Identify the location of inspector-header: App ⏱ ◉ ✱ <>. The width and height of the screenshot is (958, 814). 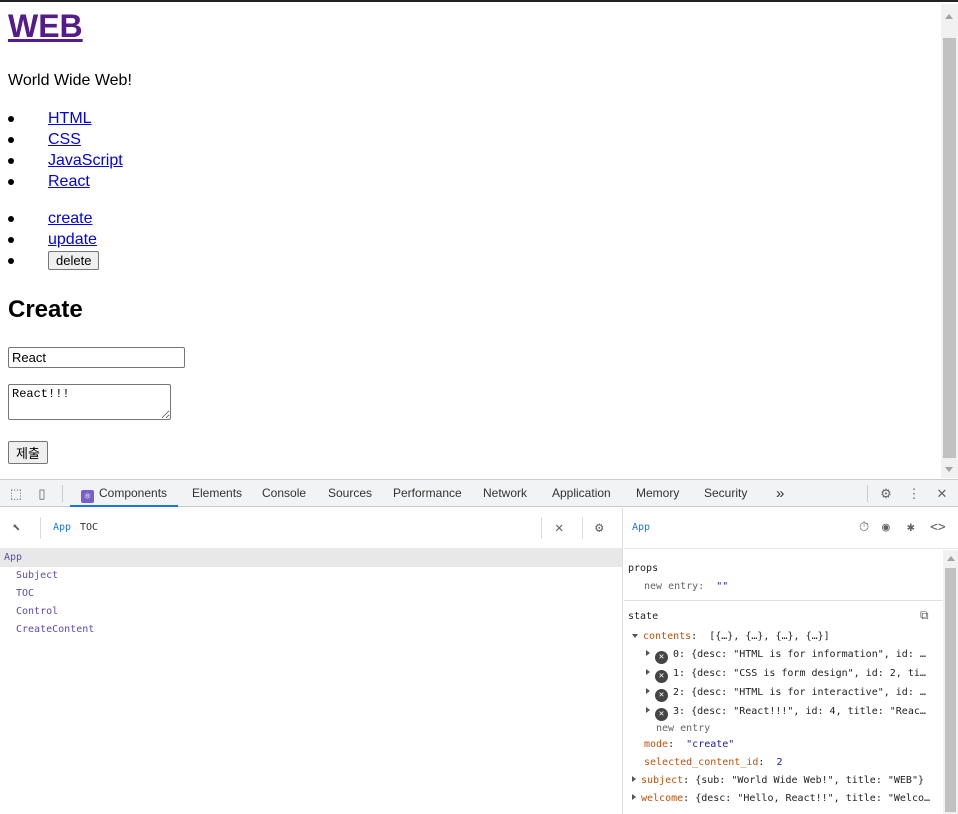
(791, 528).